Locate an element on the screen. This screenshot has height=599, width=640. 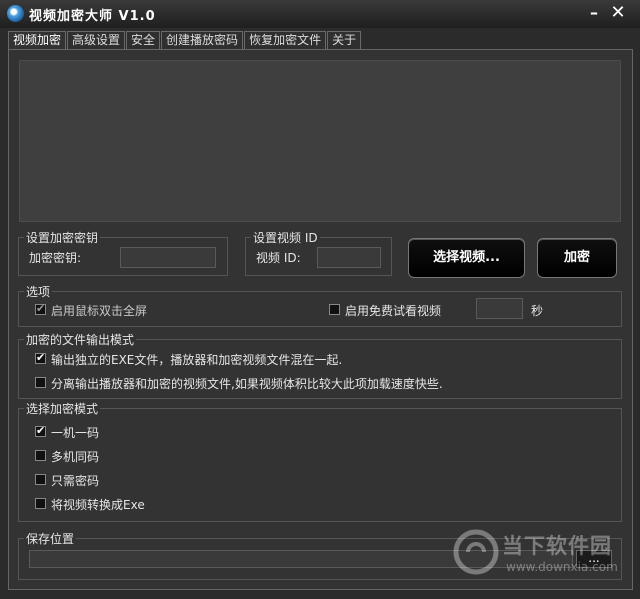
encrypt-key-label: 加密密钥: is located at coordinates (55, 258).